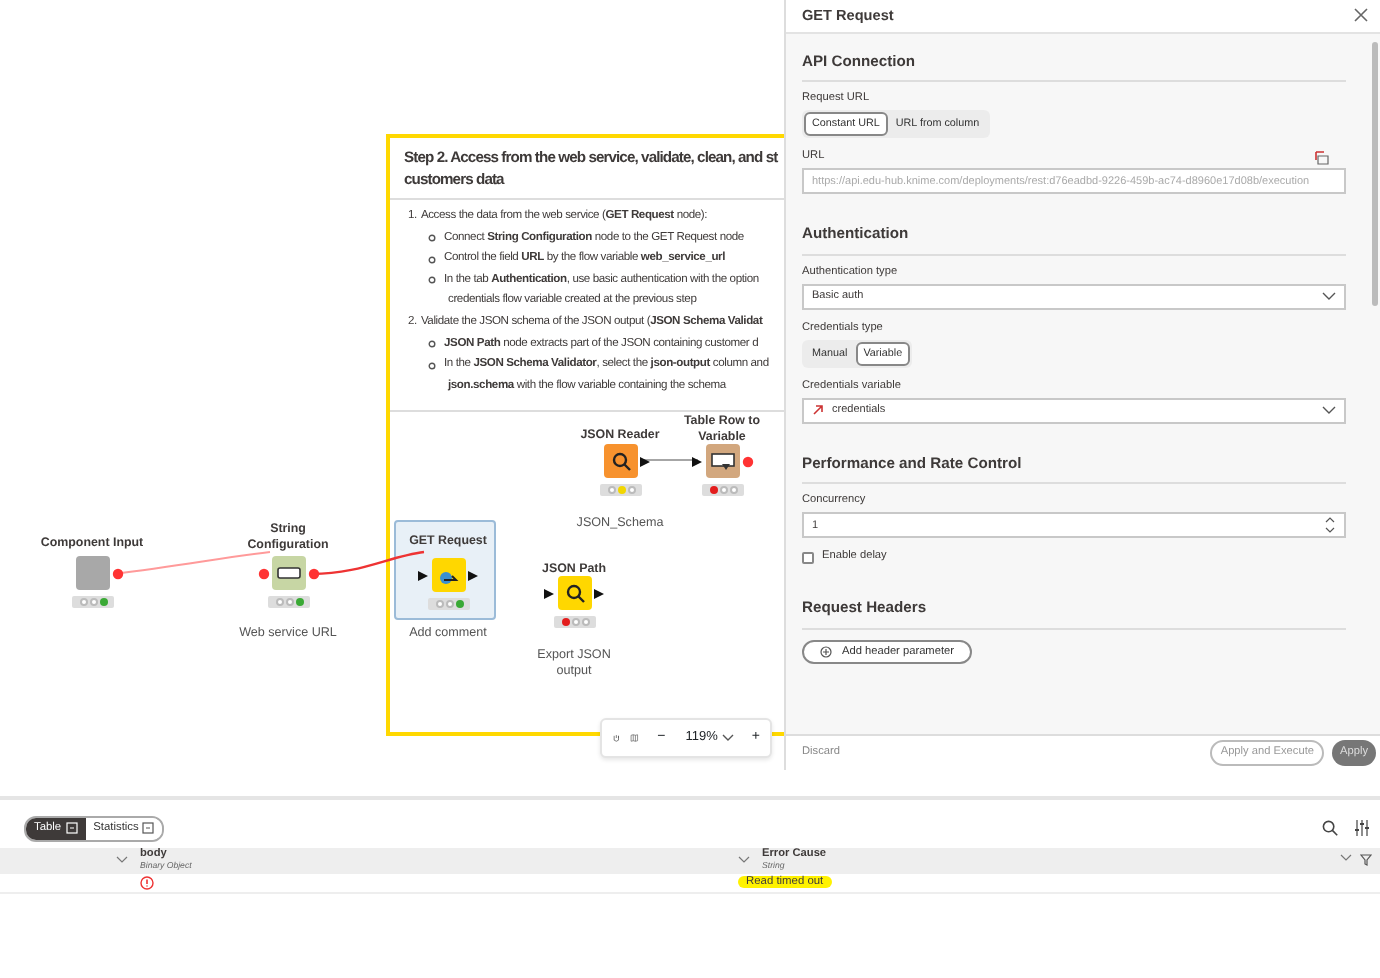 This screenshot has width=1380, height=978. What do you see at coordinates (826, 651) in the screenshot?
I see `add-icon` at bounding box center [826, 651].